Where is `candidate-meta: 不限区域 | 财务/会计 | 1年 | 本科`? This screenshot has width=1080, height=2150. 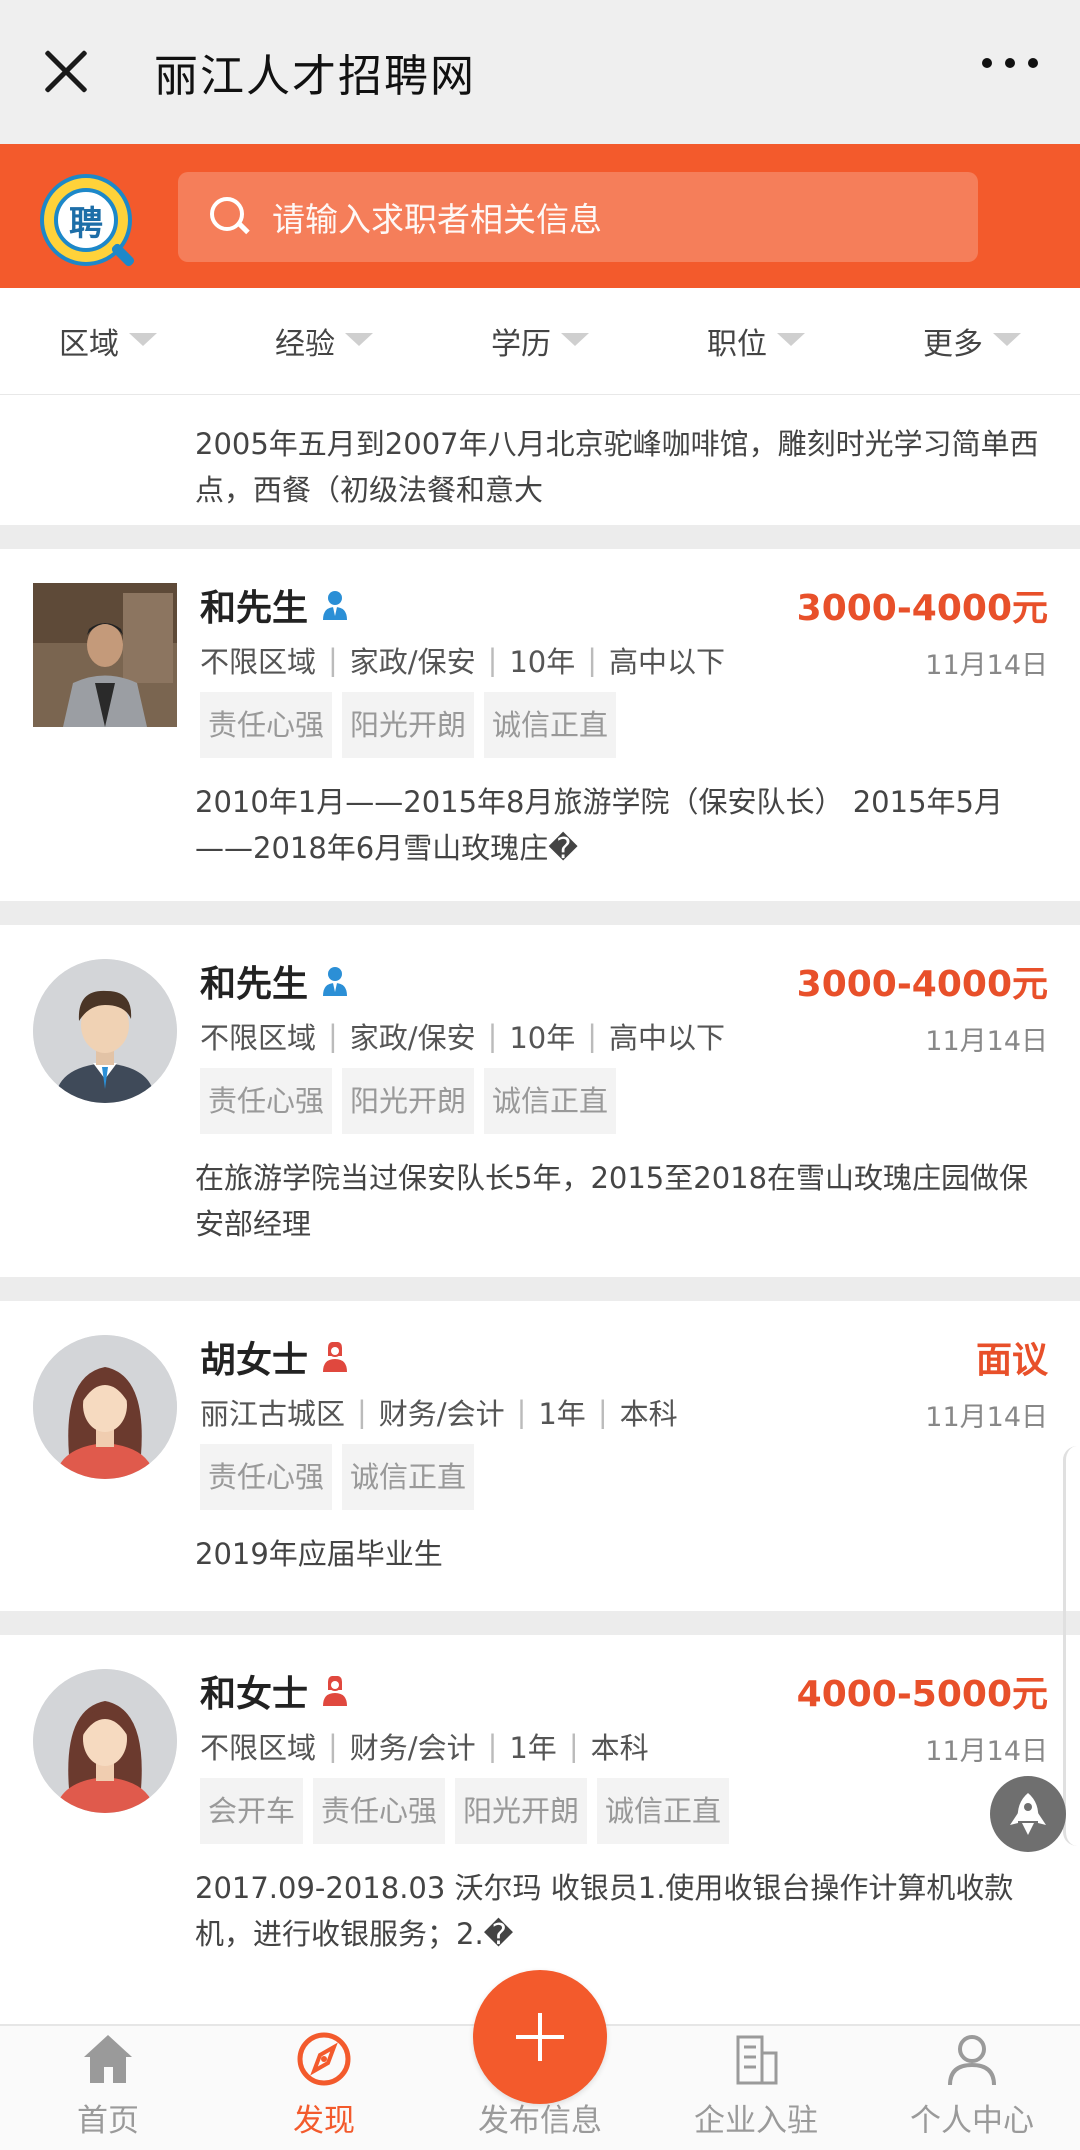
candidate-meta: 不限区域 | 财务/会计 | 1年 | 本科 is located at coordinates (424, 1746).